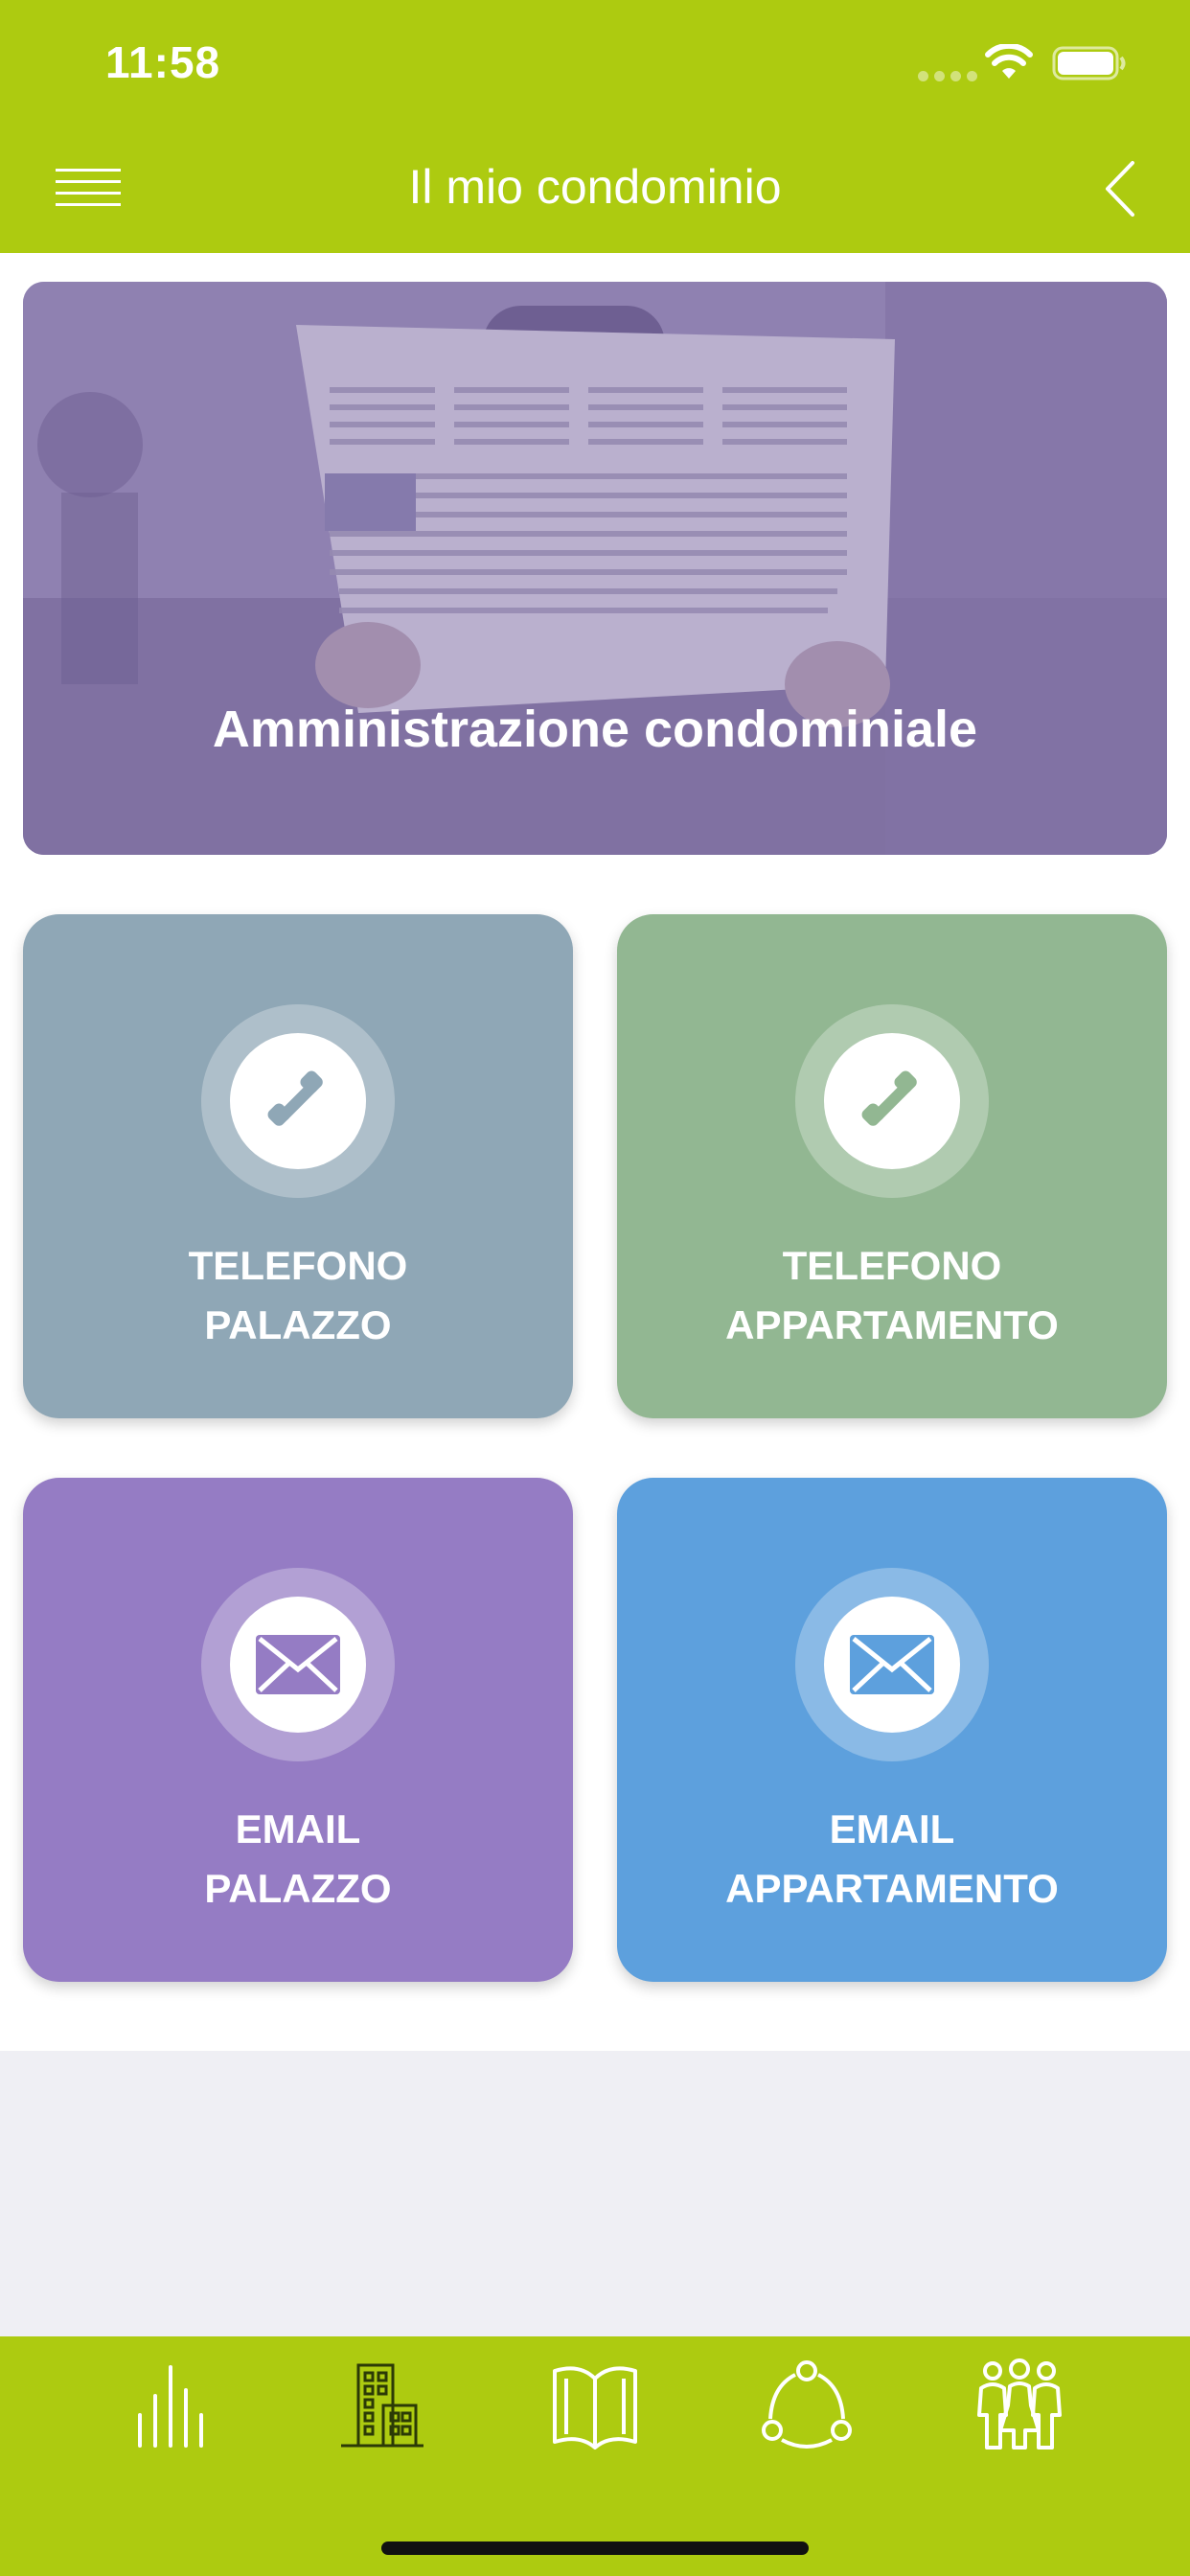 The image size is (1190, 2576). I want to click on status-time: 11:58, so click(163, 62).